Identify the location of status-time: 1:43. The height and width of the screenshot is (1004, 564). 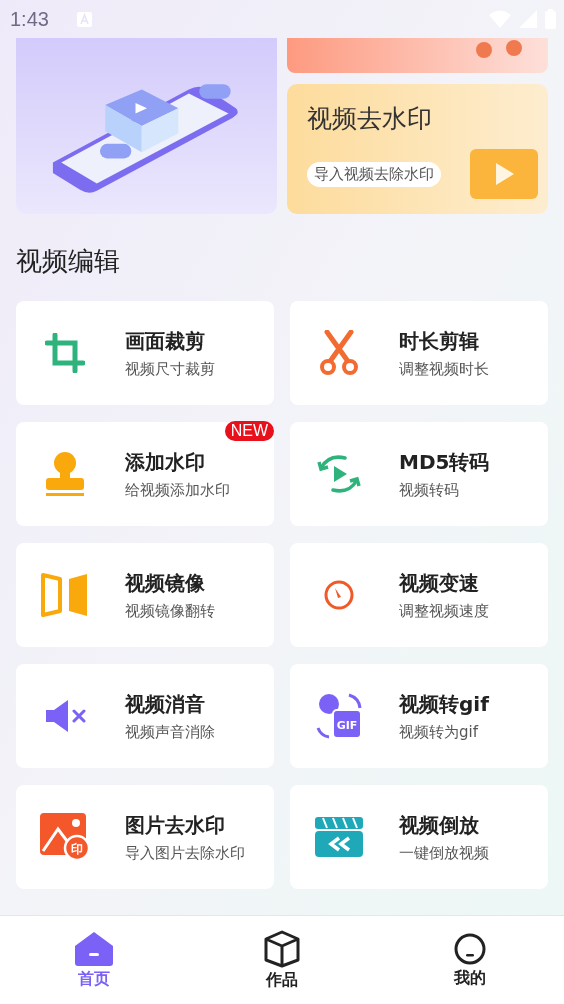
(29, 19).